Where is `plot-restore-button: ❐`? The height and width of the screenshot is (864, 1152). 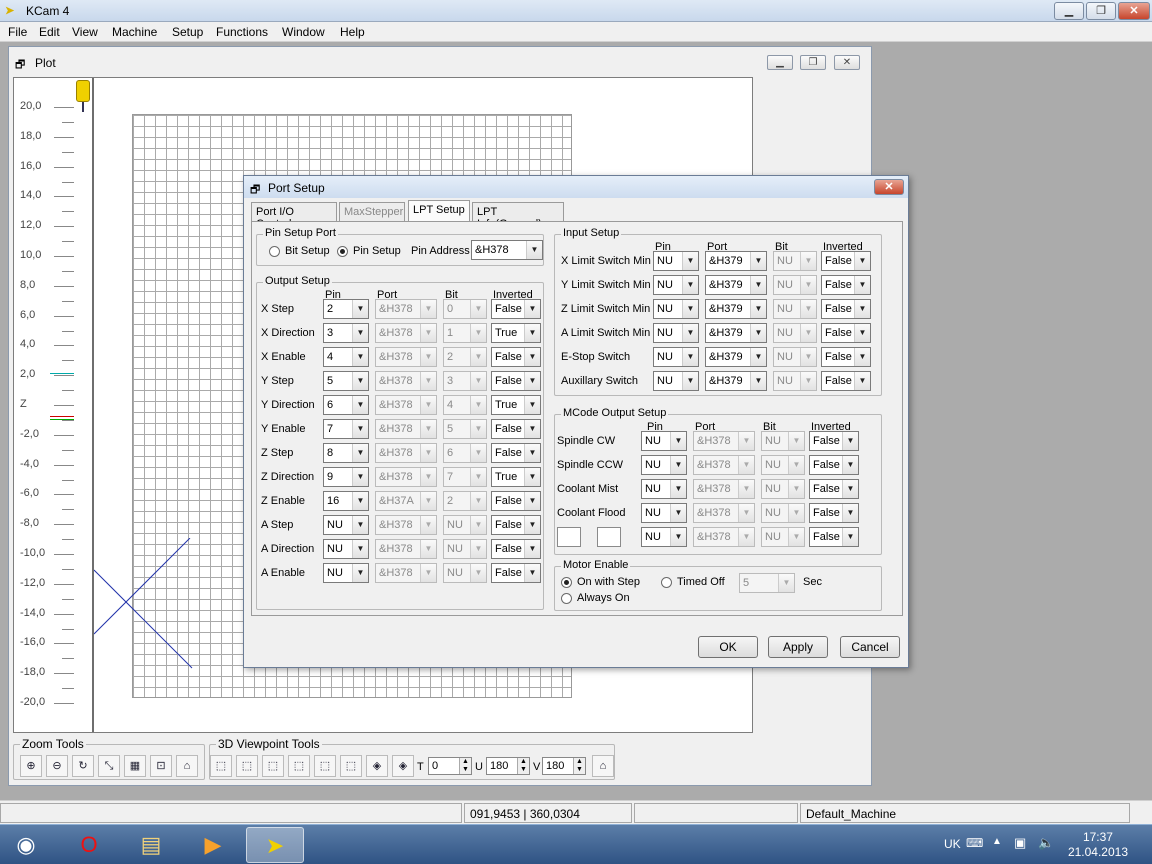 plot-restore-button: ❐ is located at coordinates (813, 62).